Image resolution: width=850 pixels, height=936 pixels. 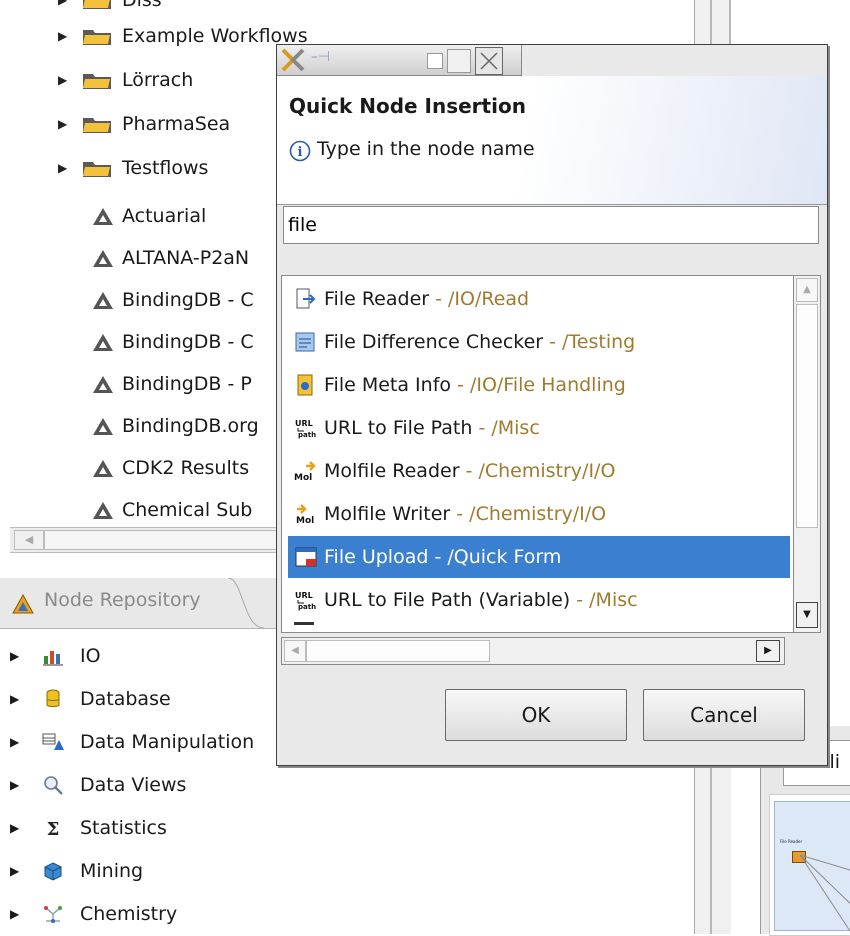 I want to click on svg-text: Σ, so click(x=53, y=828).